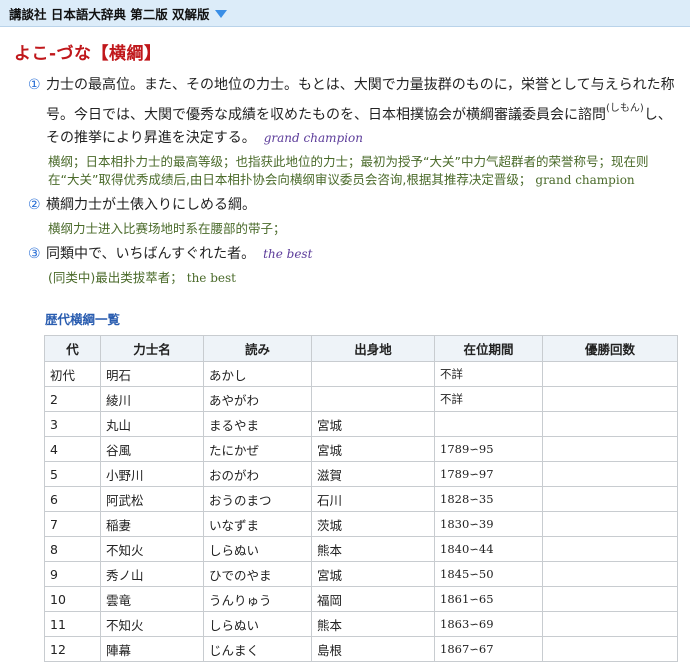 Image resolution: width=690 pixels, height=662 pixels. Describe the element at coordinates (257, 374) in the screenshot. I see `table-cell: あかし` at that location.